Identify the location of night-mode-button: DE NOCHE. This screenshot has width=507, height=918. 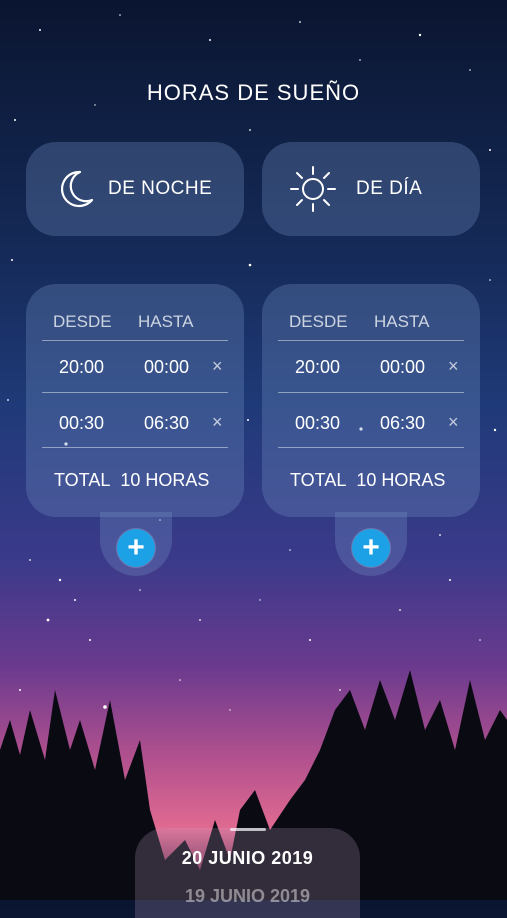
(135, 189).